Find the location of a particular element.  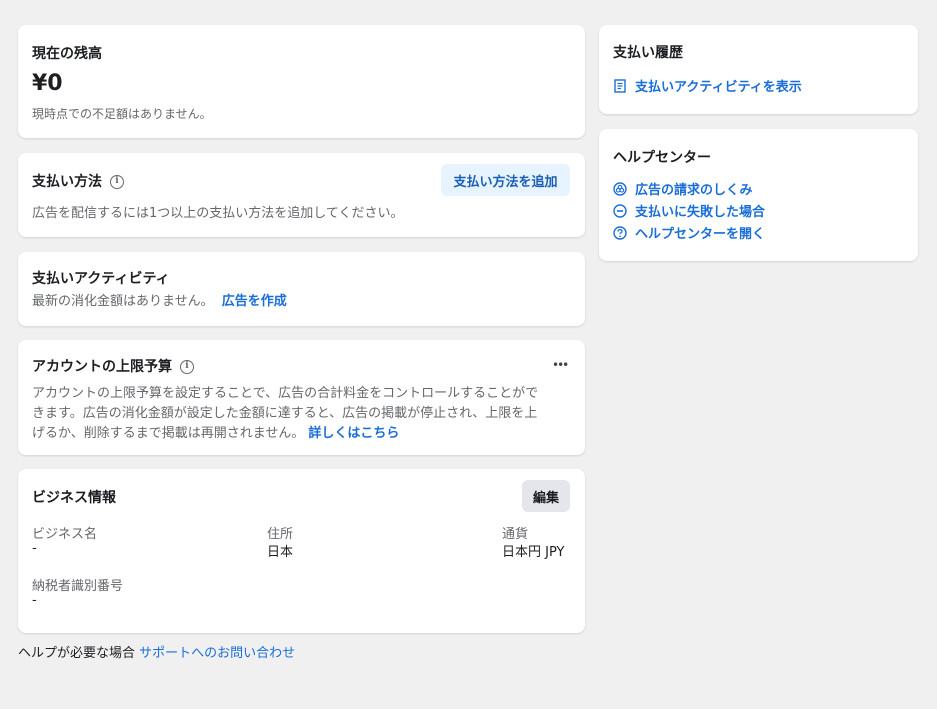

currency-value: 日本円 JPY is located at coordinates (533, 552).